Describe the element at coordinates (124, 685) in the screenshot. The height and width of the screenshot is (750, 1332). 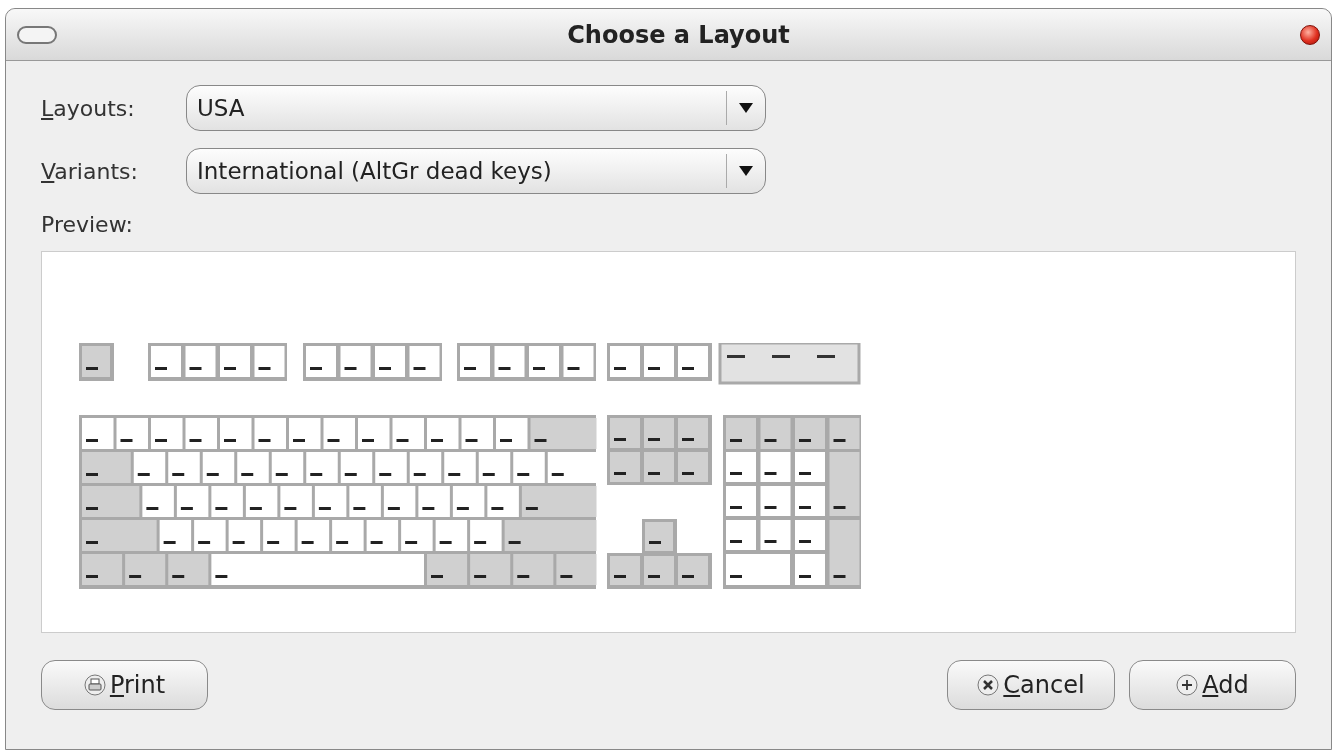
I see `print-button: Print` at that location.